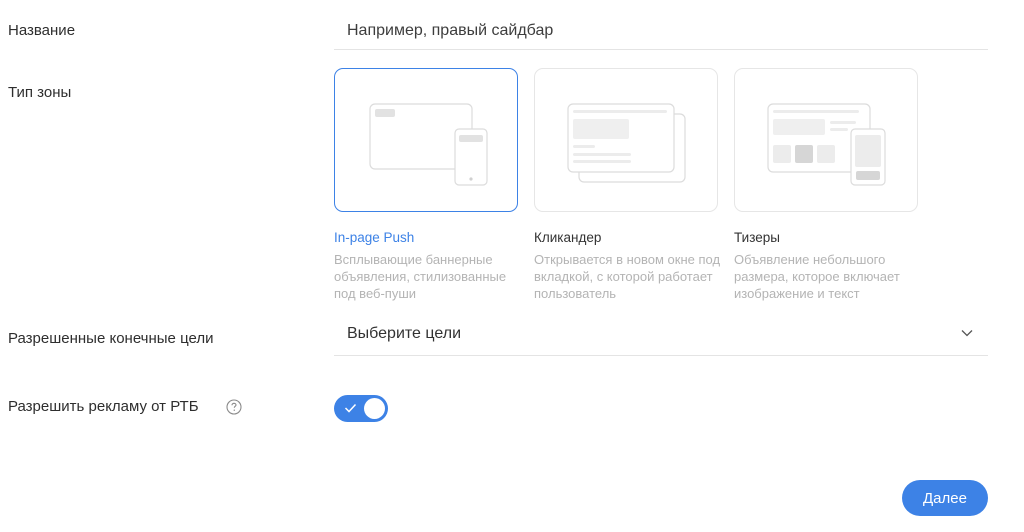 Image resolution: width=1024 pixels, height=532 pixels. I want to click on chevron-down-icon, so click(967, 333).